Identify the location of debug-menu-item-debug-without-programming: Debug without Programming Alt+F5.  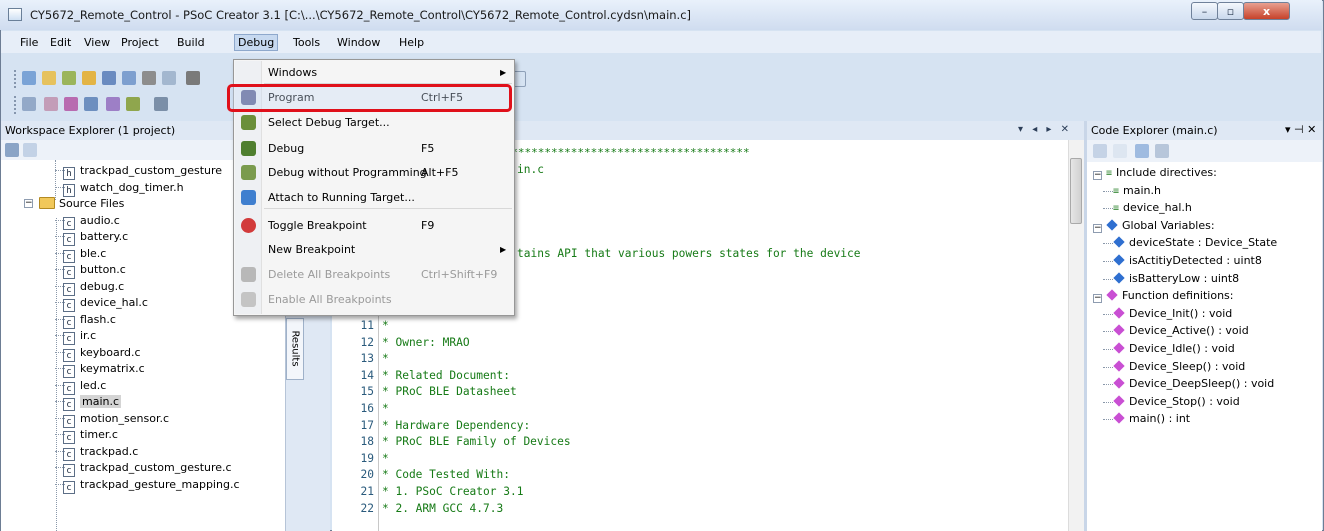
(374, 172).